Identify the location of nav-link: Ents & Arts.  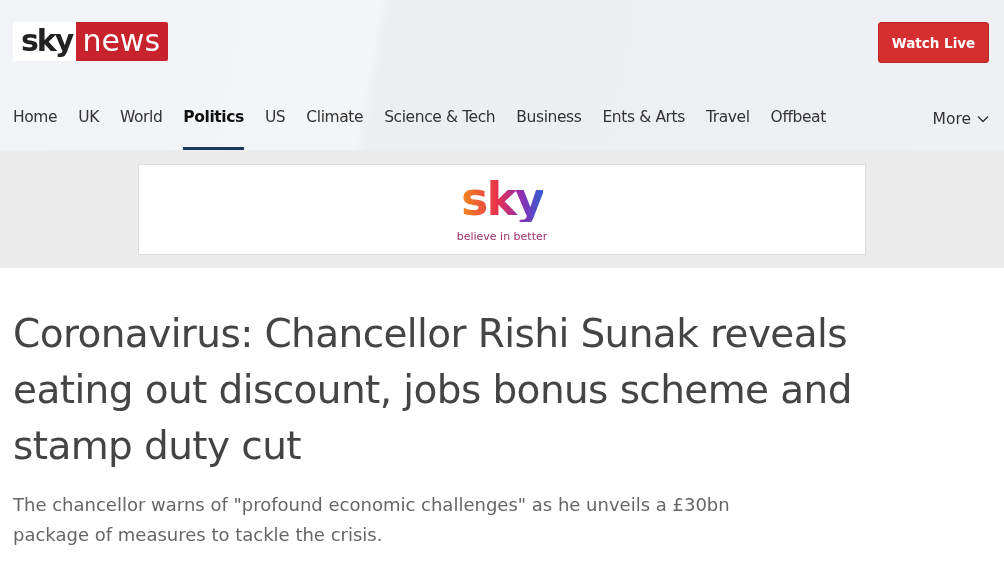
(643, 122).